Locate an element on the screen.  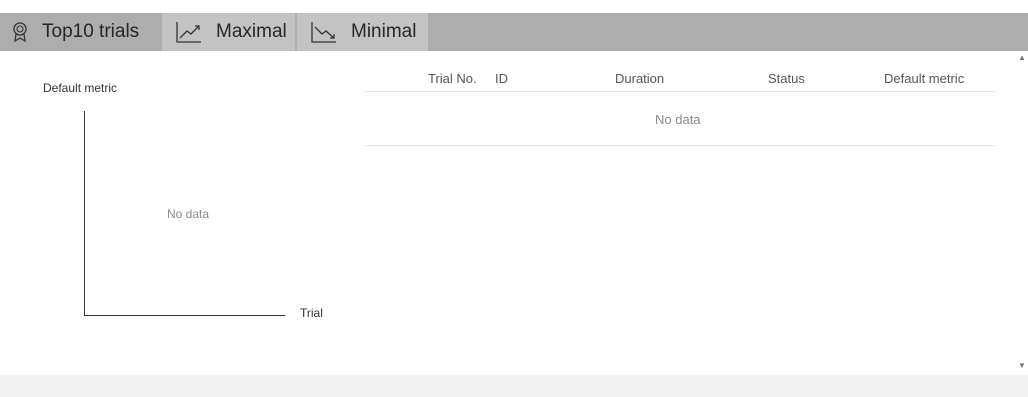
column-header-default-metric: Default metric is located at coordinates (924, 78).